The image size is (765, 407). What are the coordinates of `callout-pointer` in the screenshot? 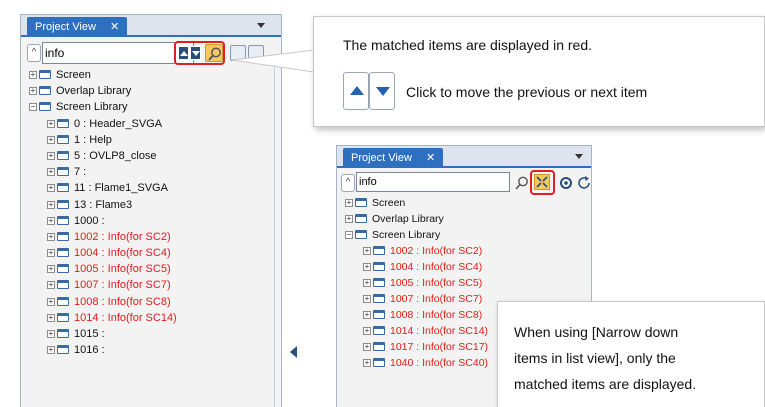 It's located at (273, 61).